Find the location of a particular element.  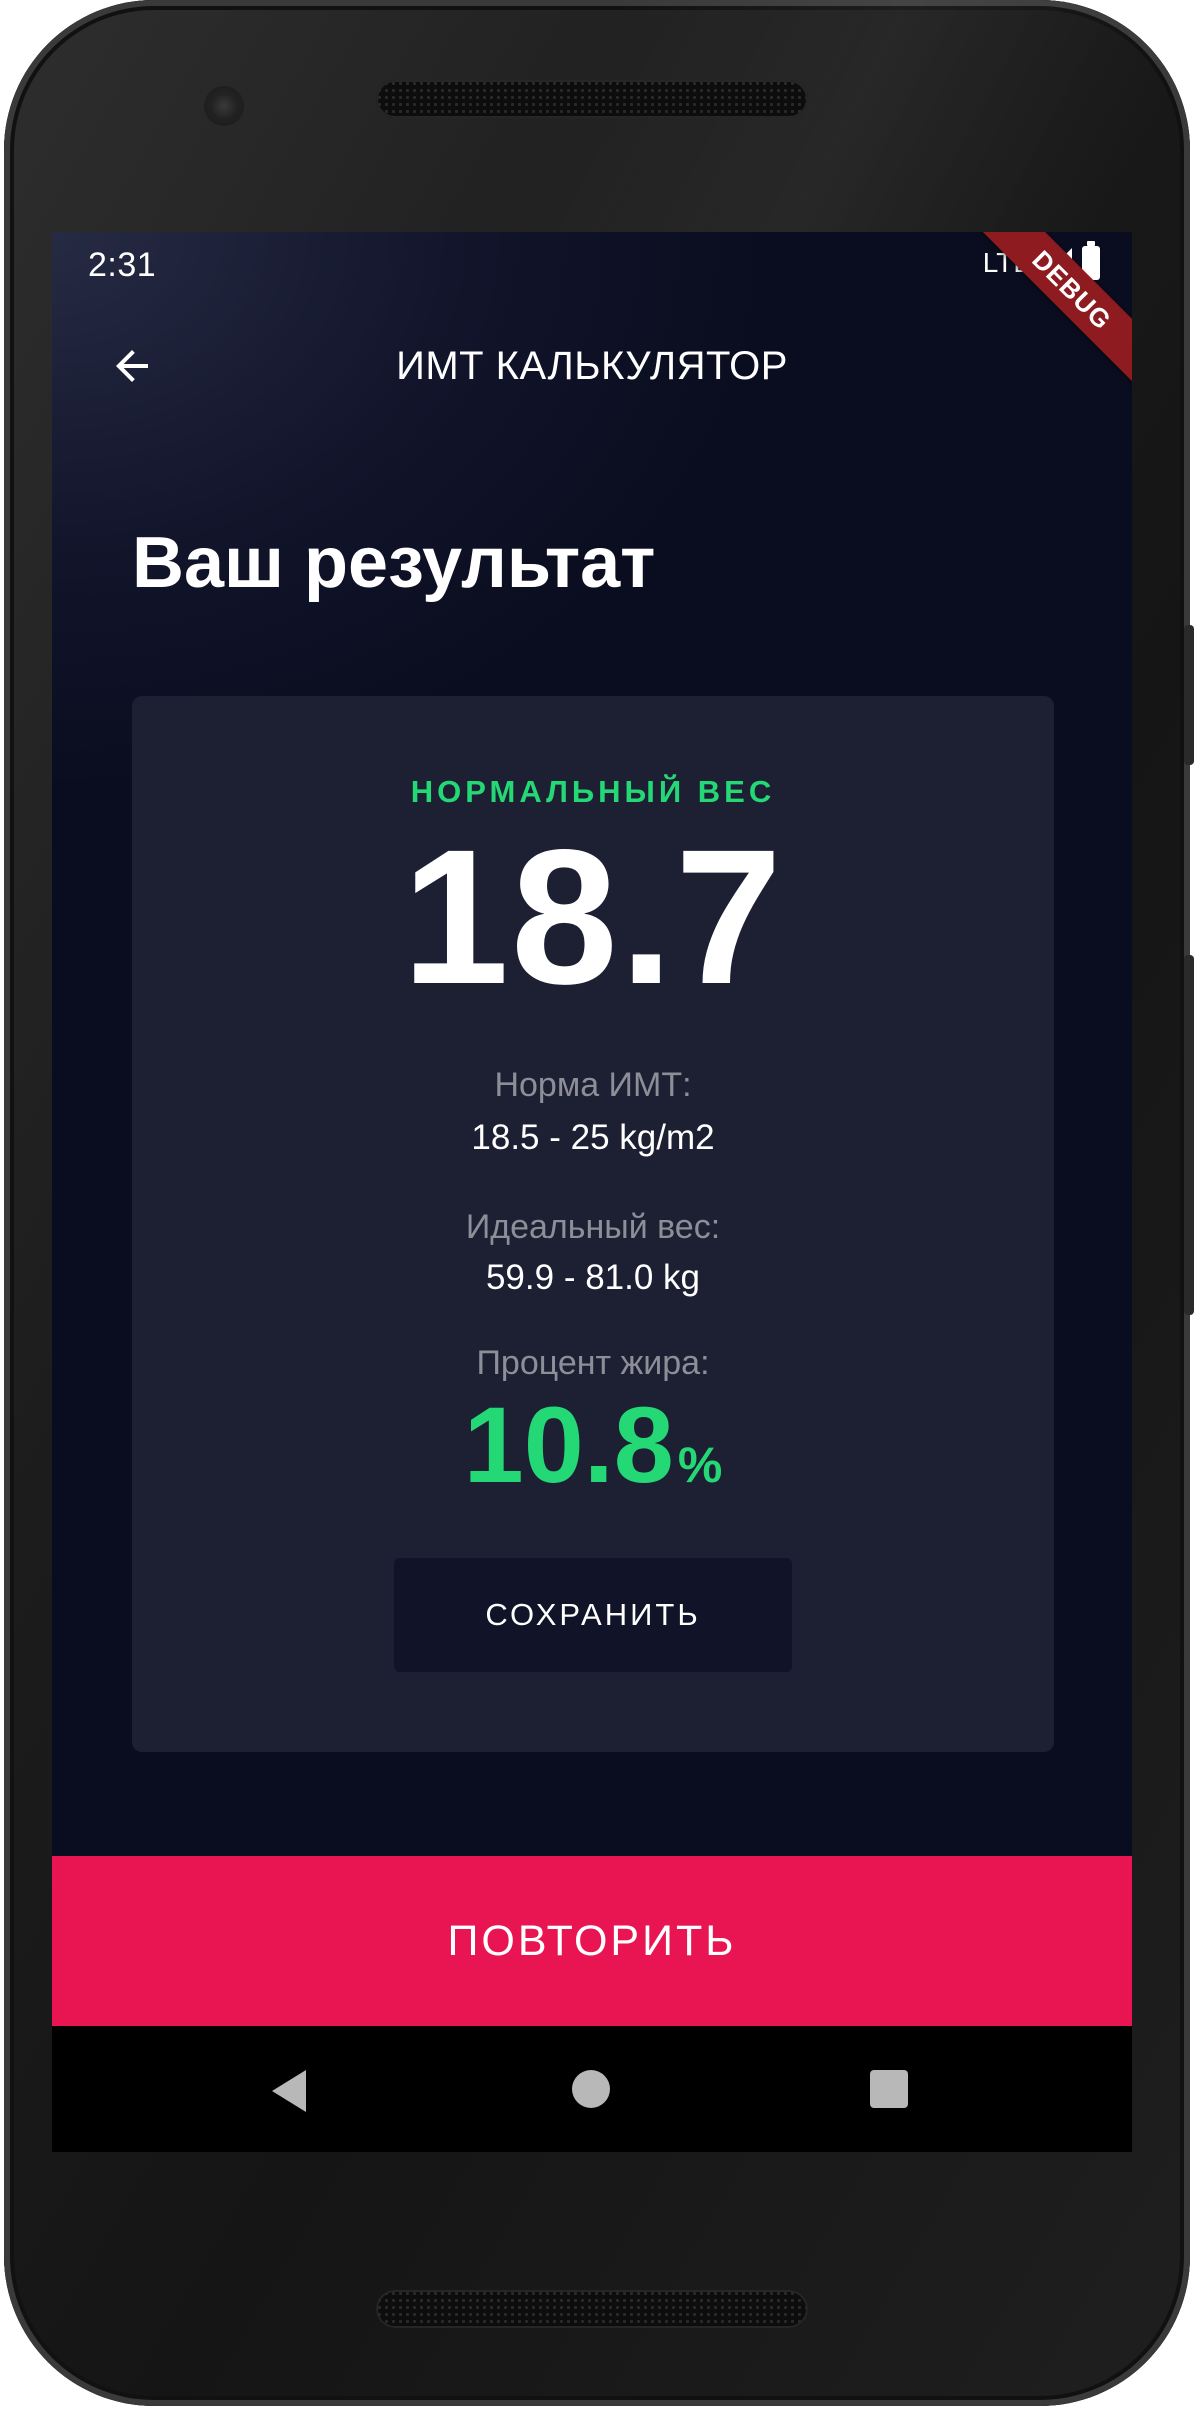

ideal-weight-value: 59.9 - 81.0 kg is located at coordinates (593, 1277).